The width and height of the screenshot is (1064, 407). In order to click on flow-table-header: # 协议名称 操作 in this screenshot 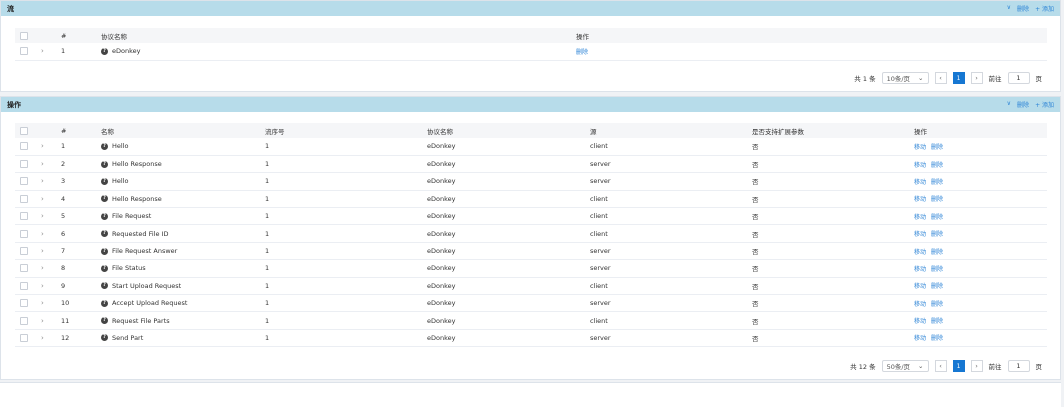, I will do `click(531, 35)`.